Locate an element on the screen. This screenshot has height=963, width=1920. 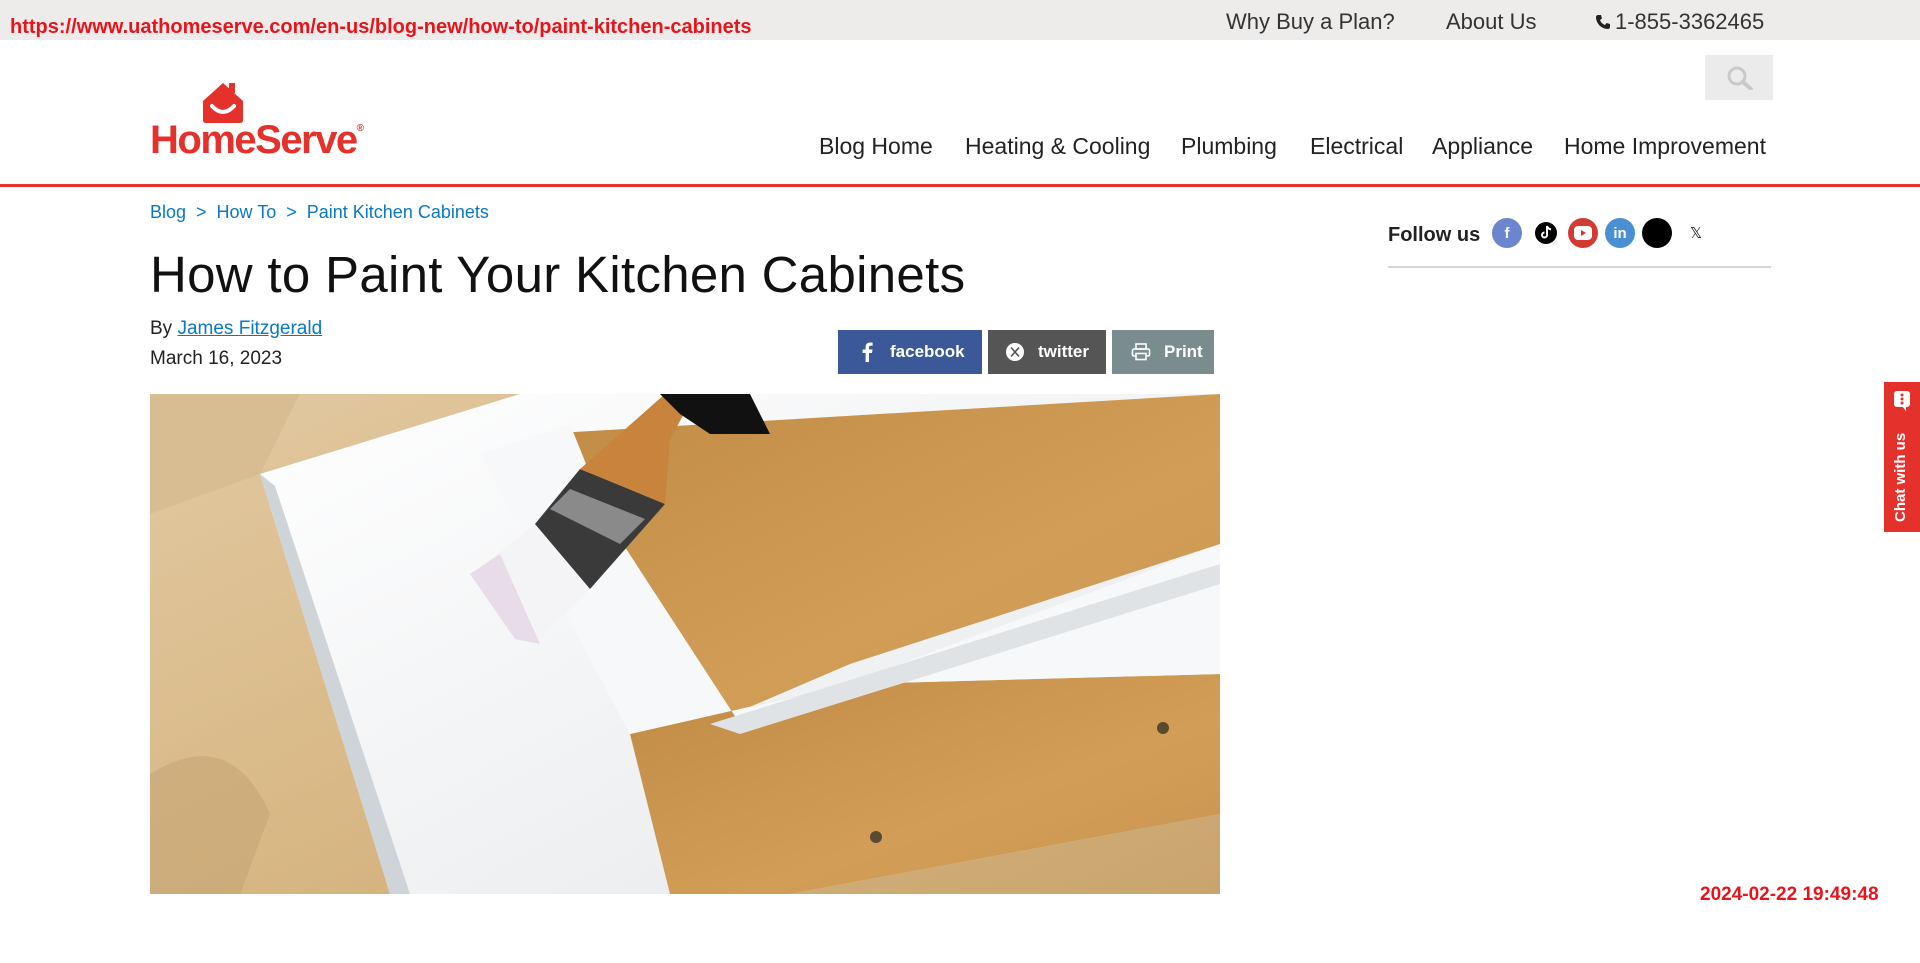
nav-plumbing: Plumbing is located at coordinates (1229, 146).